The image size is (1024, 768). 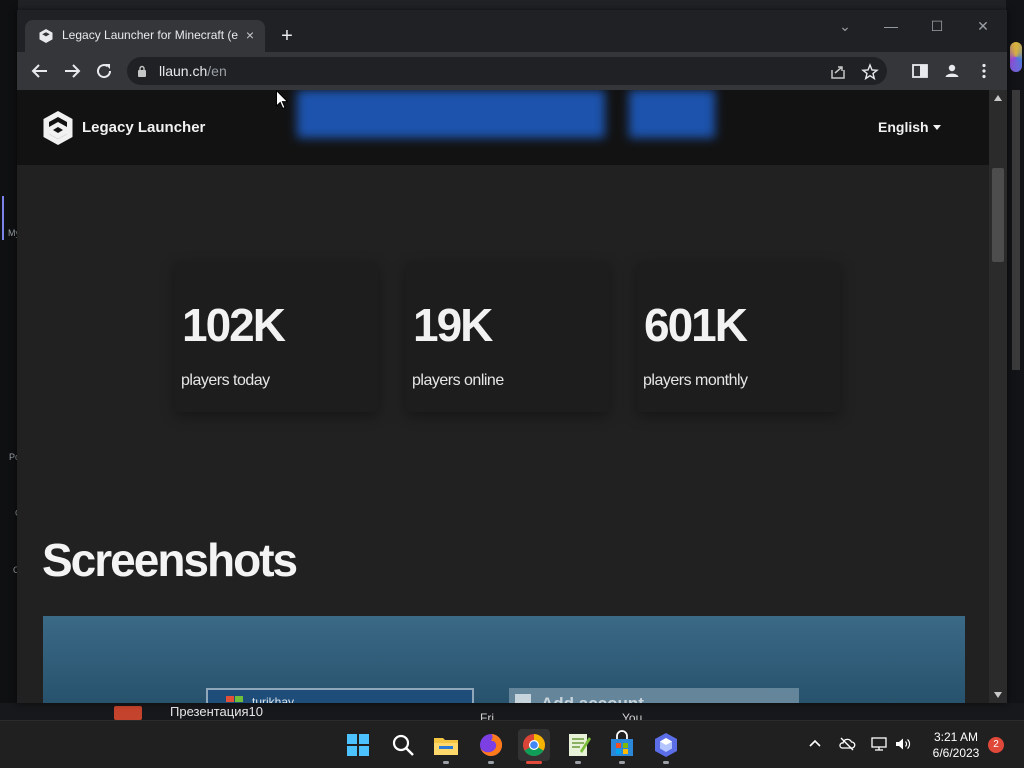 I want to click on chevron-up-icon, so click(x=815, y=744).